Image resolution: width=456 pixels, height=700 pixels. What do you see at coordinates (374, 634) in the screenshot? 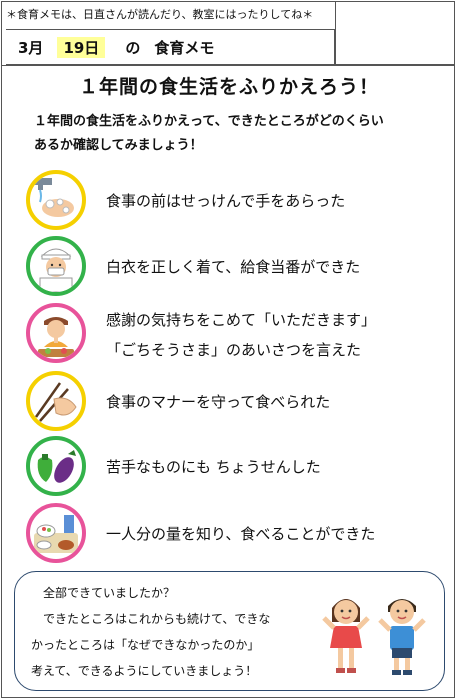
I see `children-illustration` at bounding box center [374, 634].